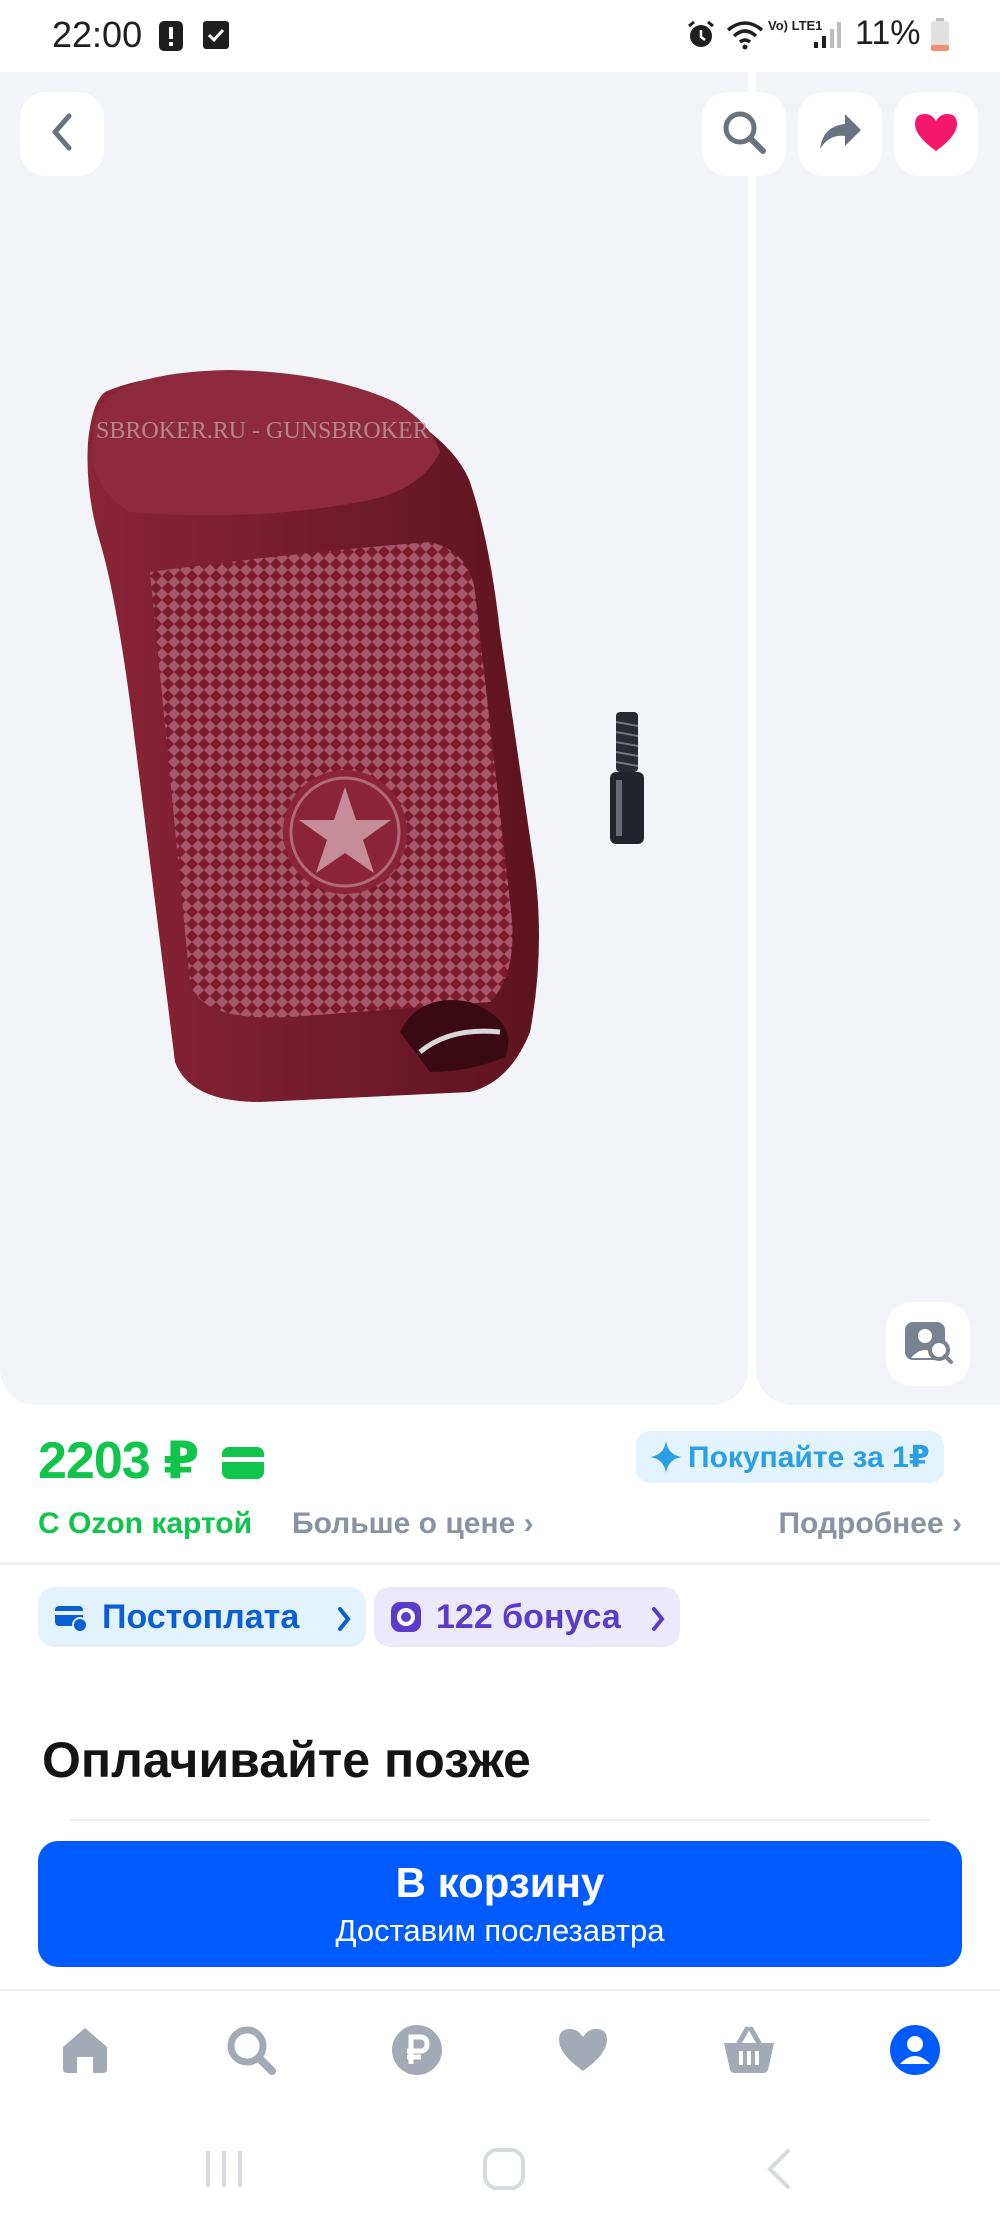 This screenshot has width=1000, height=2222. I want to click on visual-search-icon, so click(928, 1344).